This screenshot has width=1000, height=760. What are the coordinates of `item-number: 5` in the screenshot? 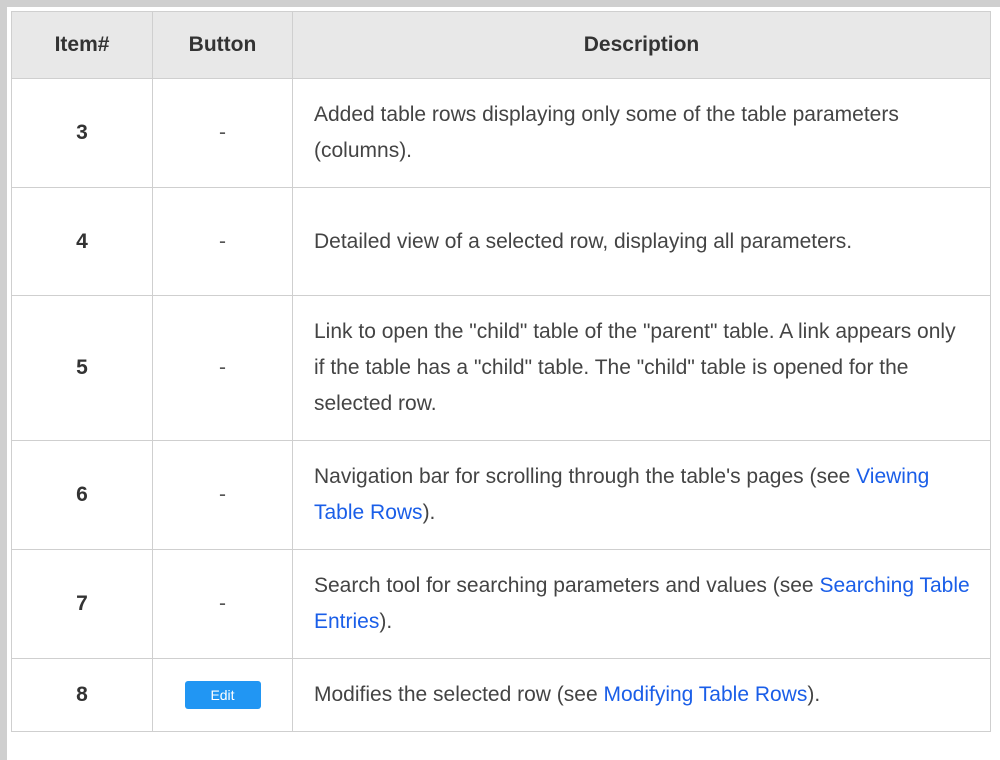 It's located at (82, 368).